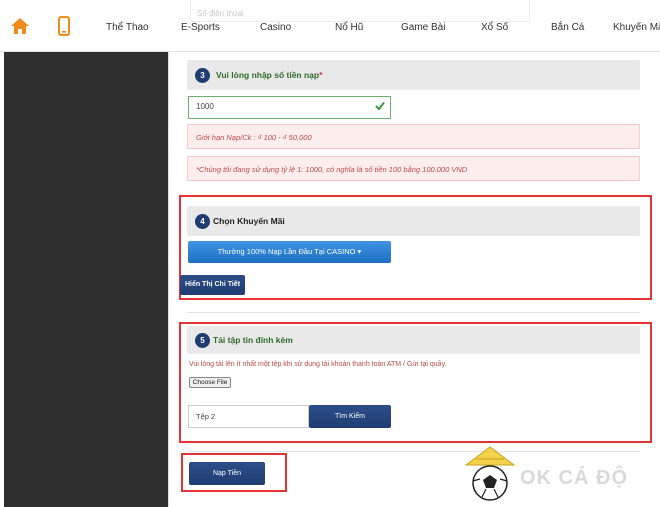  I want to click on nav-item-slots: Nổ Hũ, so click(349, 27).